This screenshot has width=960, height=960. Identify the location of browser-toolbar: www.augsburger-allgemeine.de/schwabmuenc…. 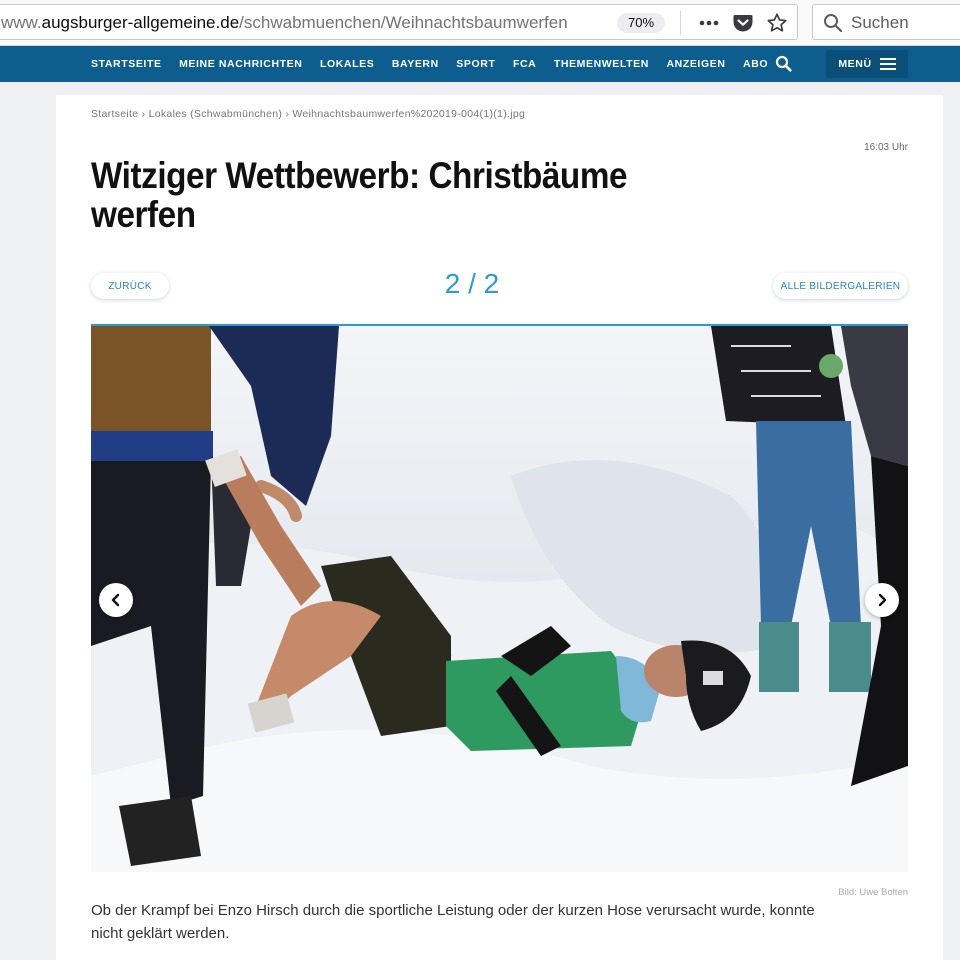
(480, 23).